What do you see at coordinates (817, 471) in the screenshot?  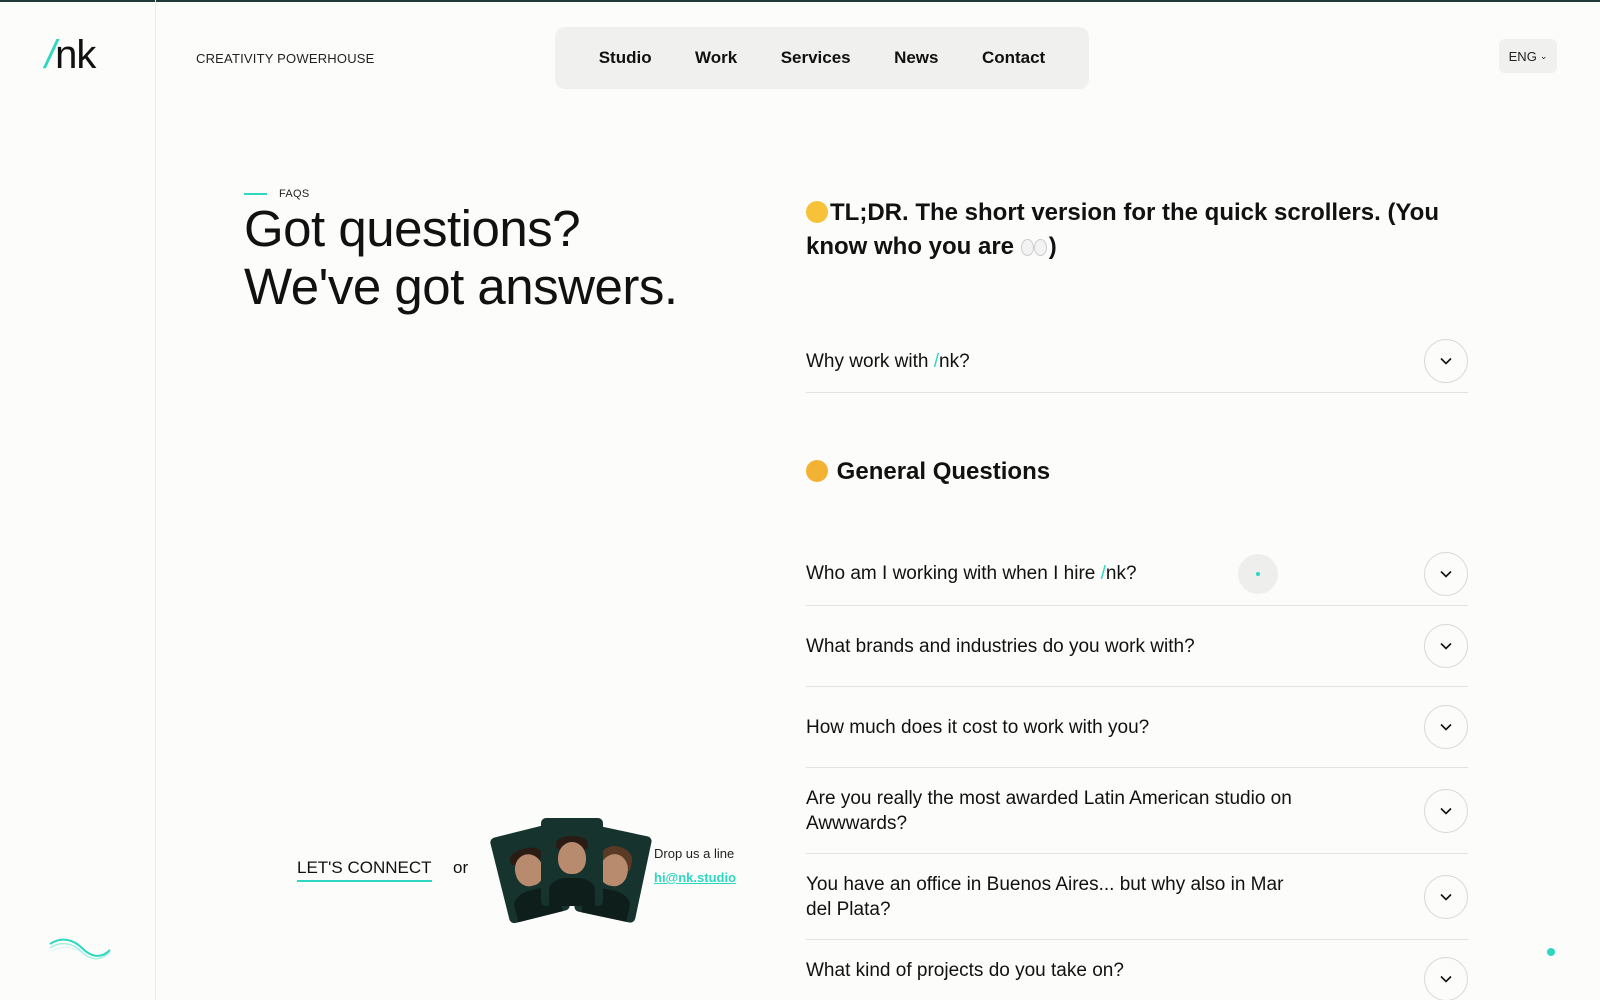 I see `thinking-face-emoji-icon` at bounding box center [817, 471].